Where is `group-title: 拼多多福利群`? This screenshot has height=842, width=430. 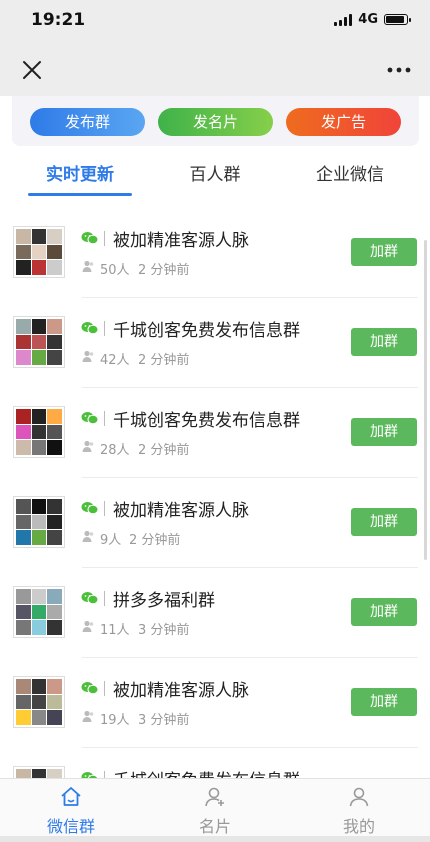
group-title: 拼多多福利群 is located at coordinates (164, 601).